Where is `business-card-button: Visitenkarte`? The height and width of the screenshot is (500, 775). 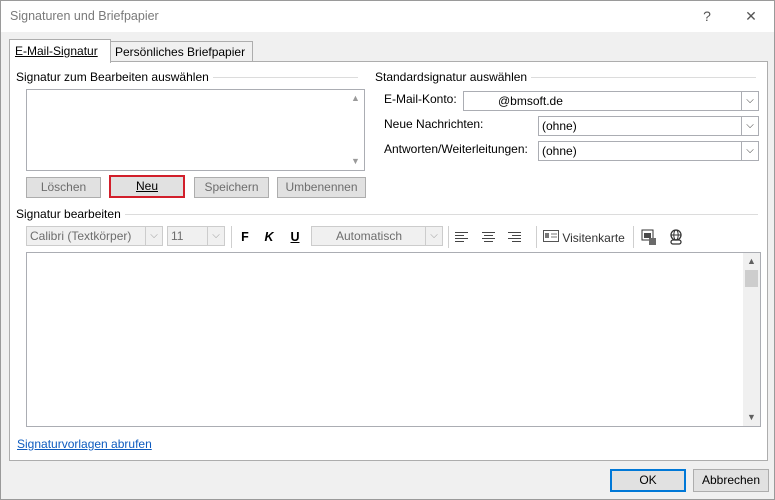
business-card-button: Visitenkarte is located at coordinates (584, 237).